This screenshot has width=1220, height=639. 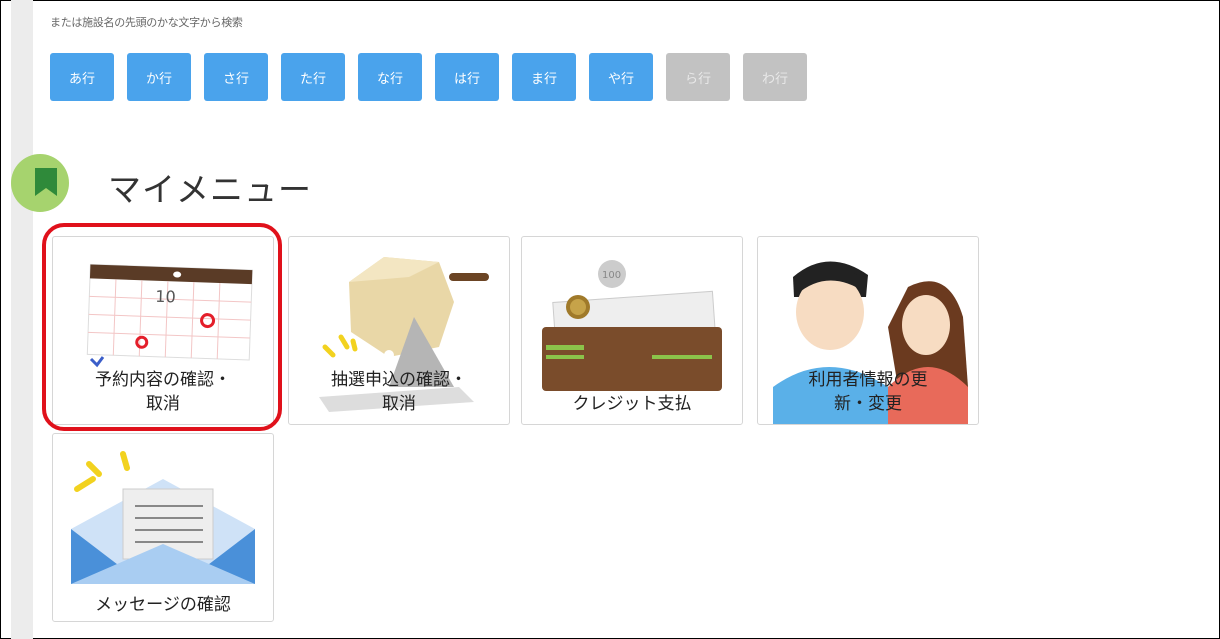 I want to click on left-gutter, so click(x=22, y=319).